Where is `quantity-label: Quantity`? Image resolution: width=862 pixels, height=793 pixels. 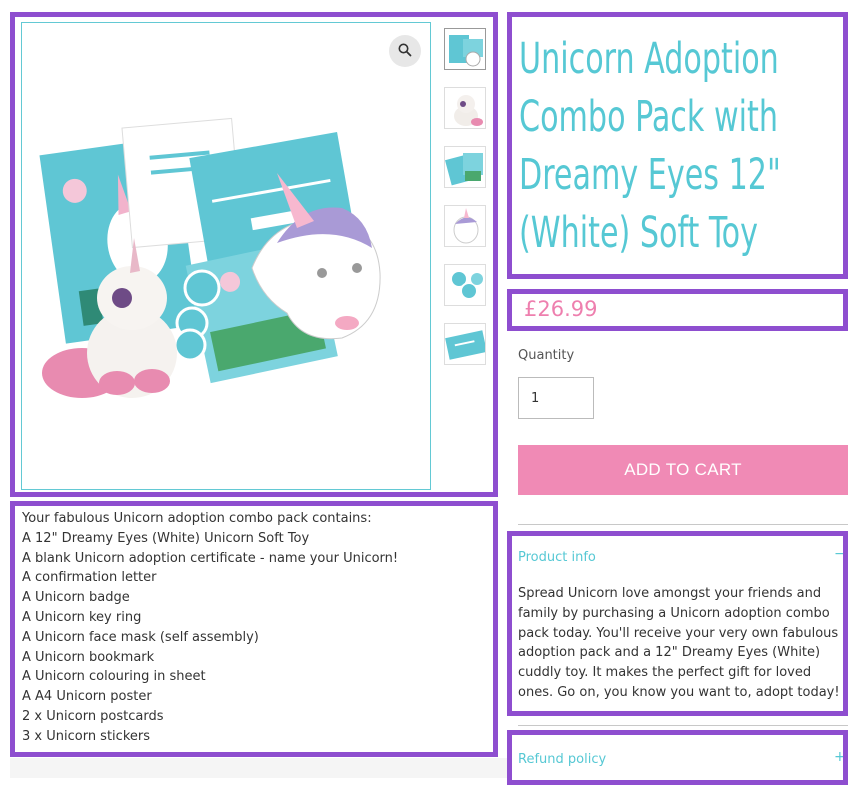
quantity-label: Quantity is located at coordinates (546, 355).